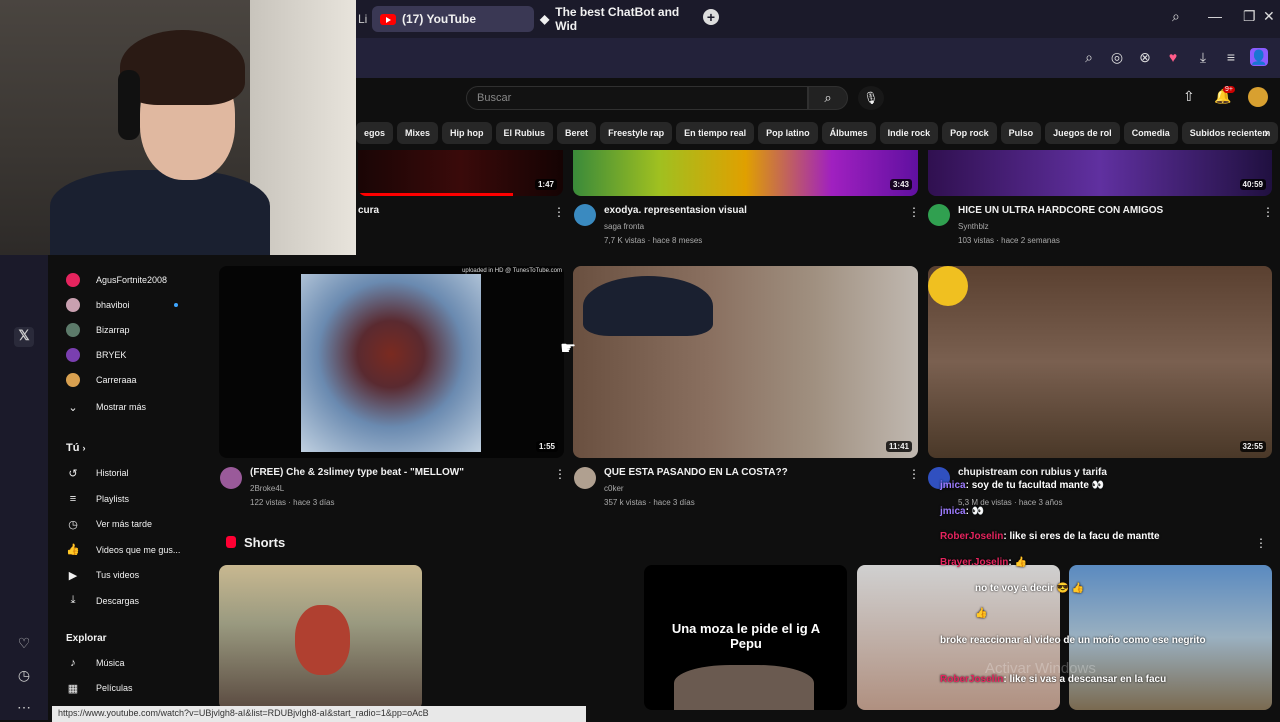  What do you see at coordinates (577, 133) in the screenshot?
I see `filter-chip: Beret` at bounding box center [577, 133].